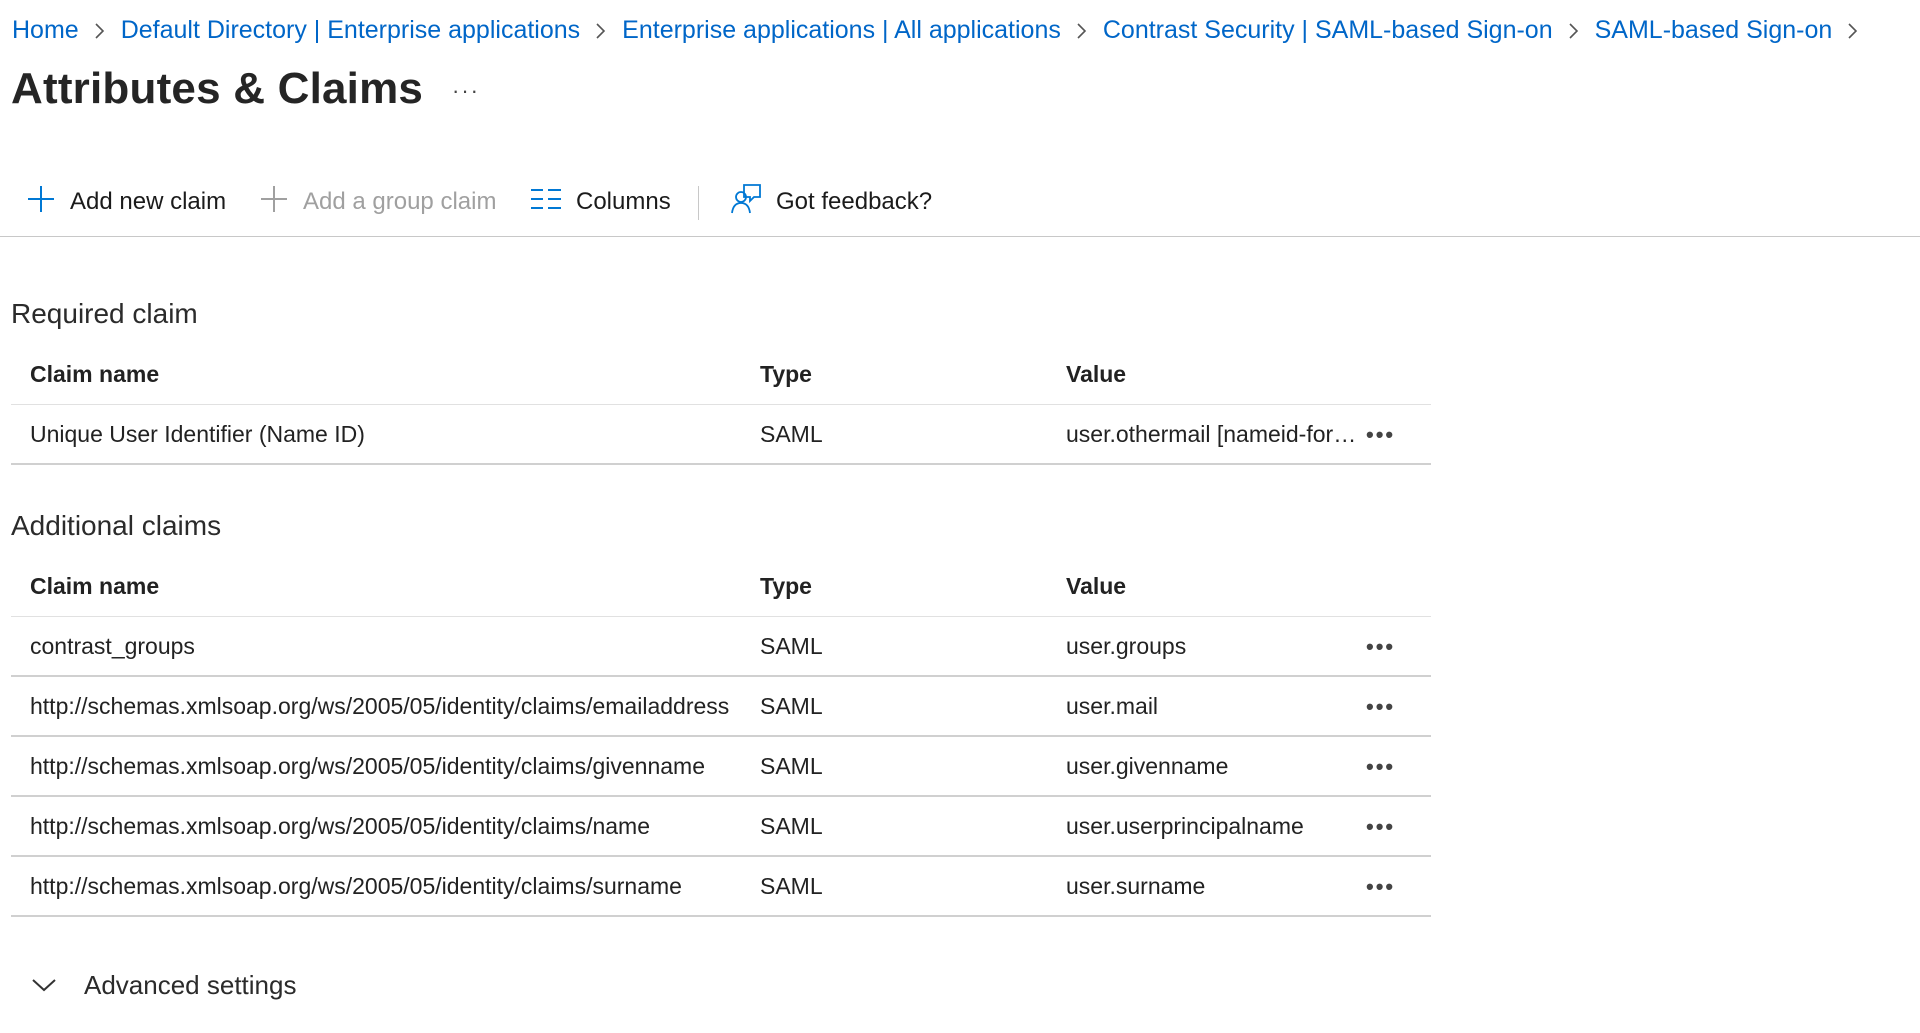 The width and height of the screenshot is (1920, 1033). I want to click on claim-value-cell: user.mail, so click(1216, 706).